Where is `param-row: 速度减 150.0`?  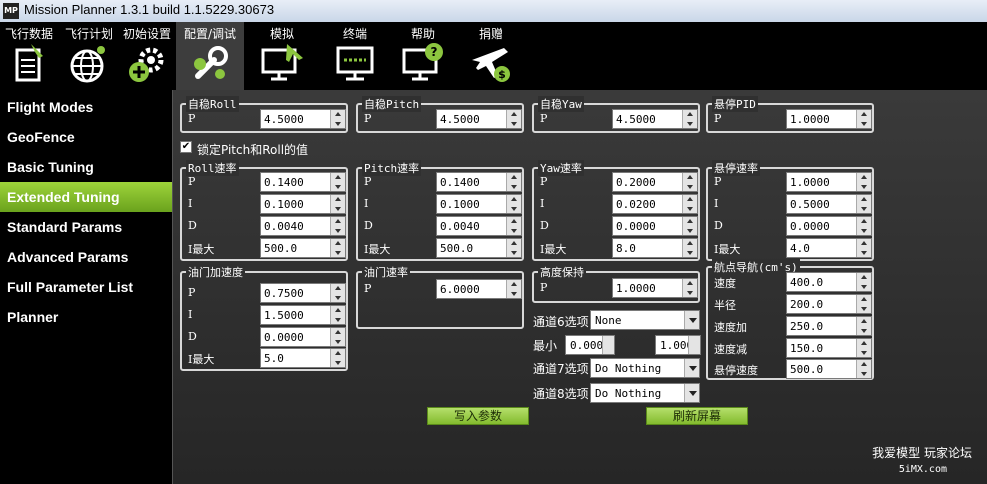 param-row: 速度减 150.0 is located at coordinates (794, 348).